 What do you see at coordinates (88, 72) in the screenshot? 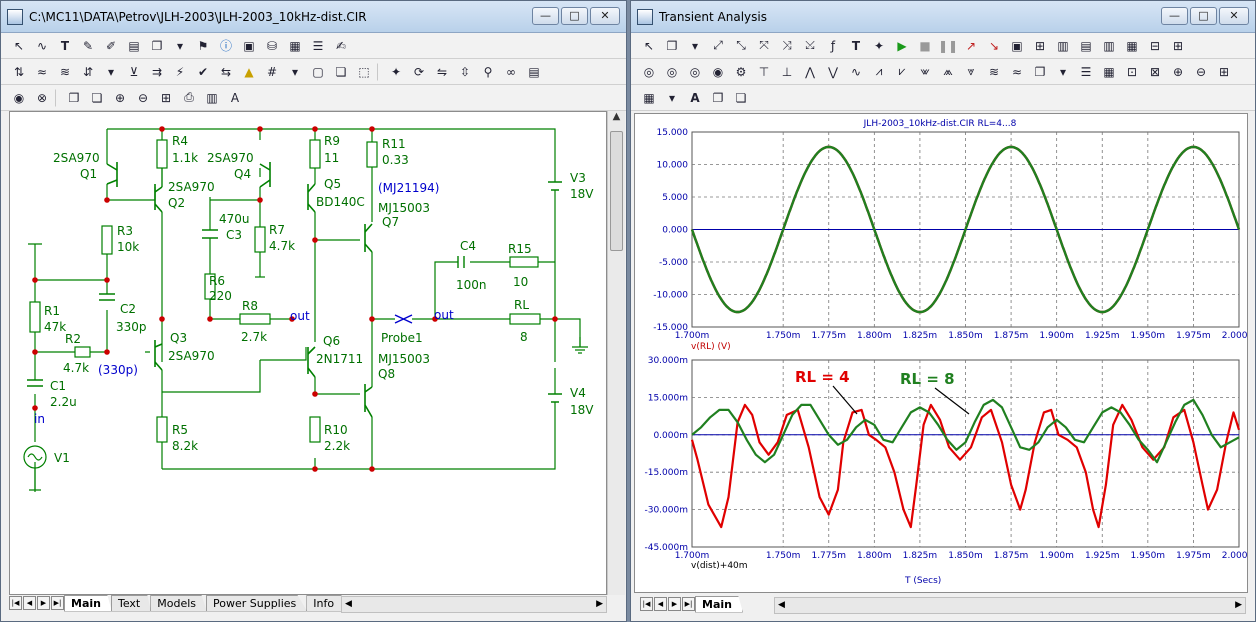
I see `pin-icon: ⇵` at bounding box center [88, 72].